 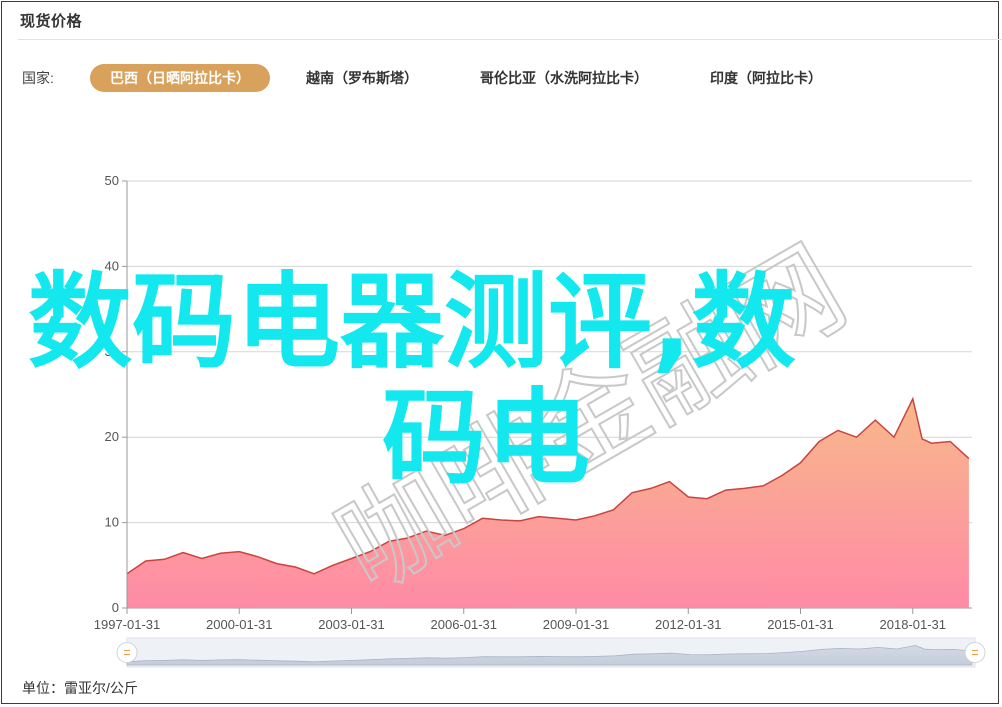 What do you see at coordinates (688, 624) in the screenshot?
I see `x-tick-label: 2012-01-31` at bounding box center [688, 624].